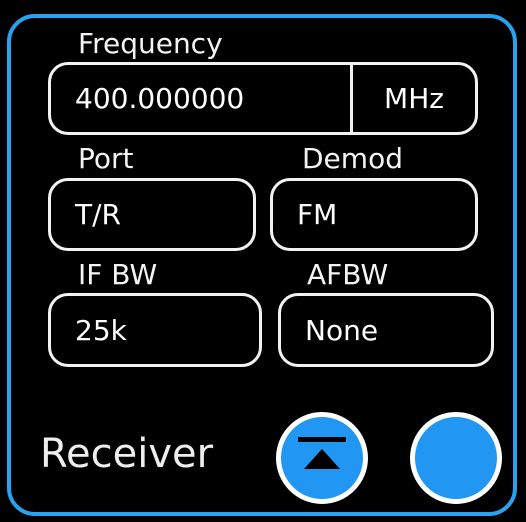 This screenshot has width=526, height=522. I want to click on port-label: Port, so click(106, 158).